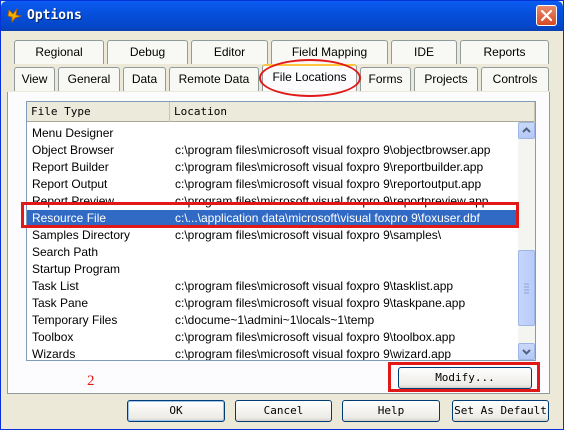 The height and width of the screenshot is (430, 564). I want to click on tab-label: Forms, so click(385, 79).